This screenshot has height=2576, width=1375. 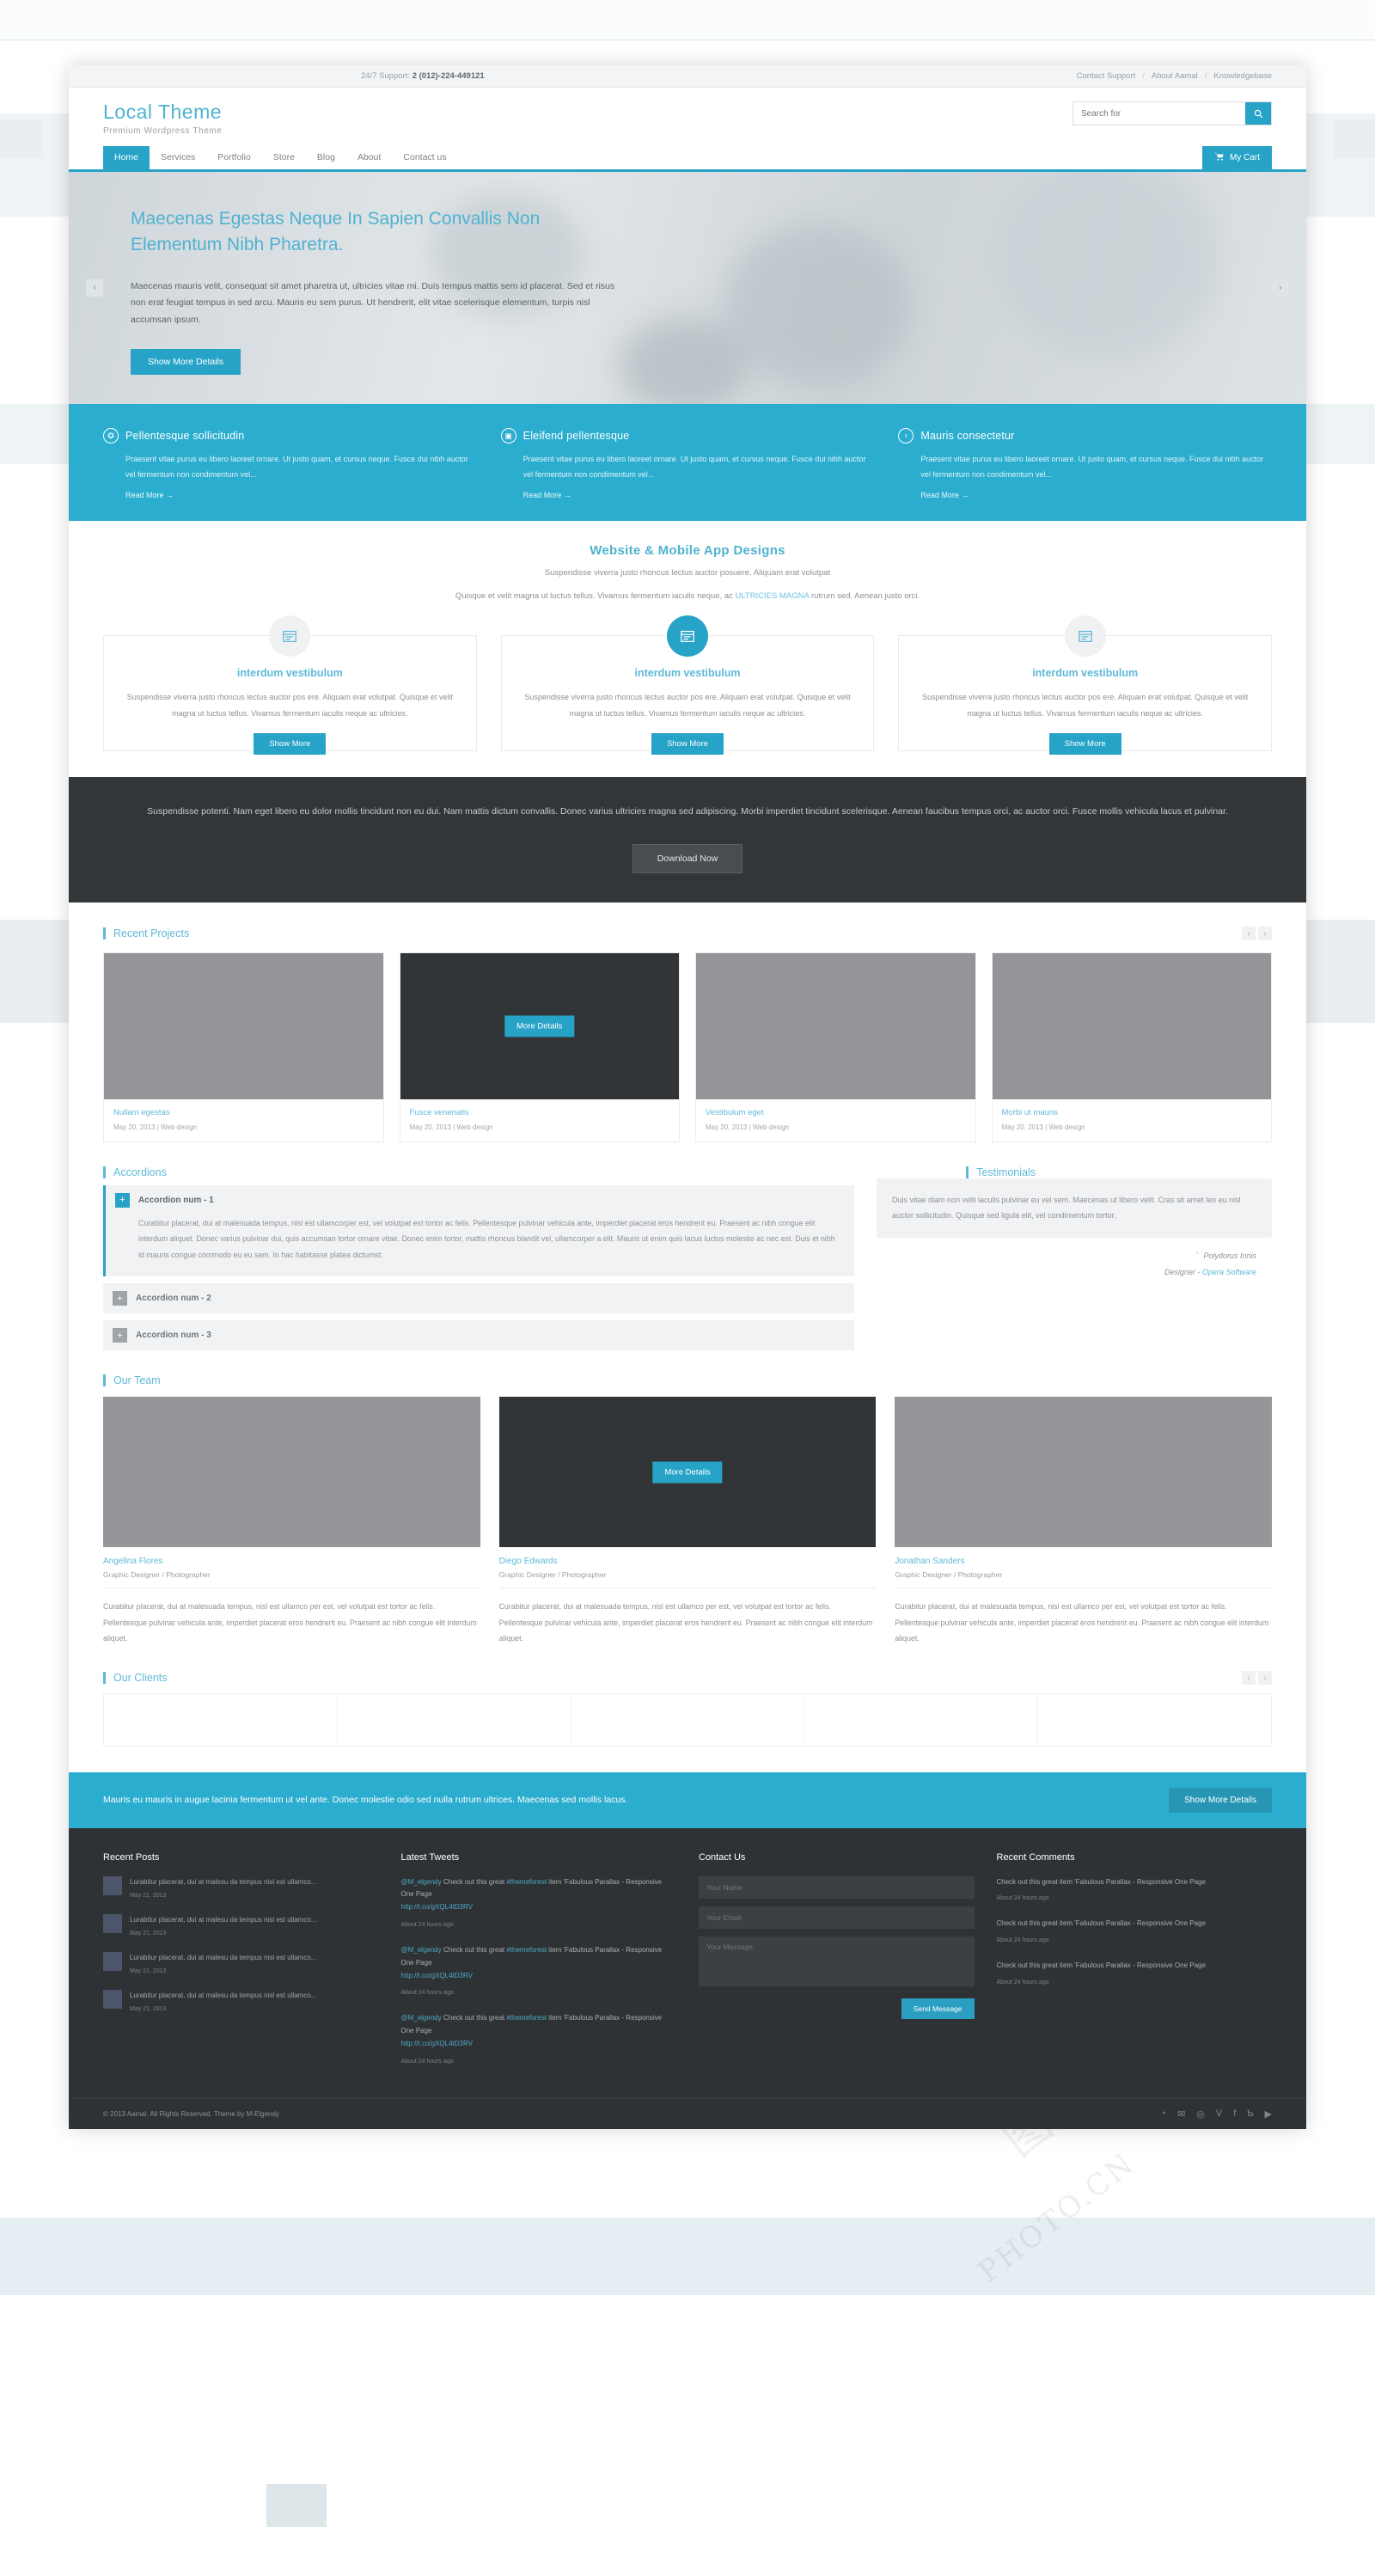 I want to click on project-thumbnail, so click(x=835, y=1025).